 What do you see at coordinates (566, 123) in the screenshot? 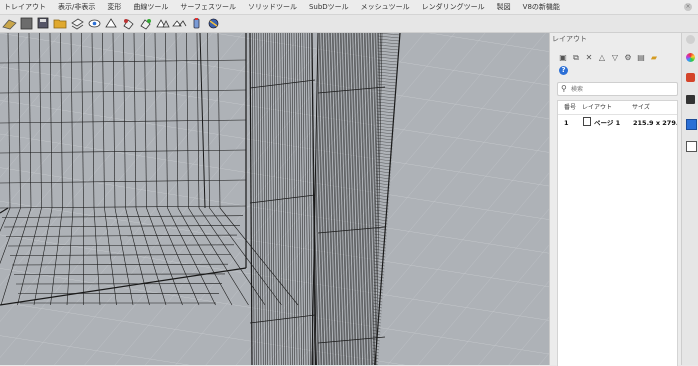
I see `row-number: 1` at bounding box center [566, 123].